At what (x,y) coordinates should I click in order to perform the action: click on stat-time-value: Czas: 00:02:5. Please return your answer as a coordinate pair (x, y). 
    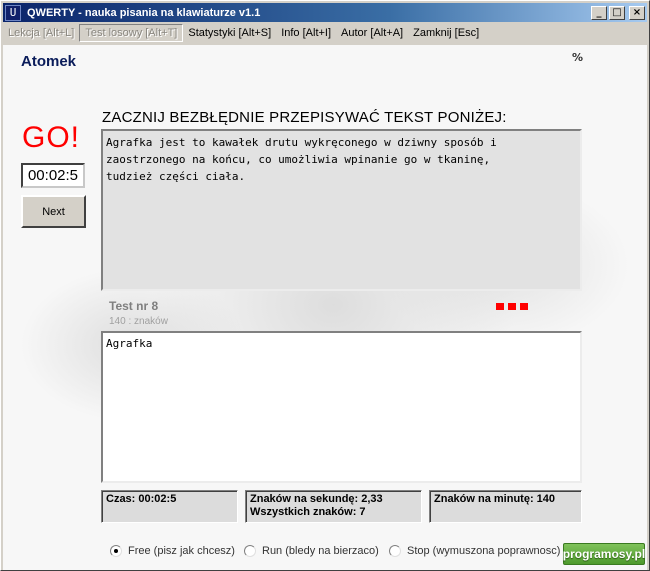
    Looking at the image, I should click on (141, 499).